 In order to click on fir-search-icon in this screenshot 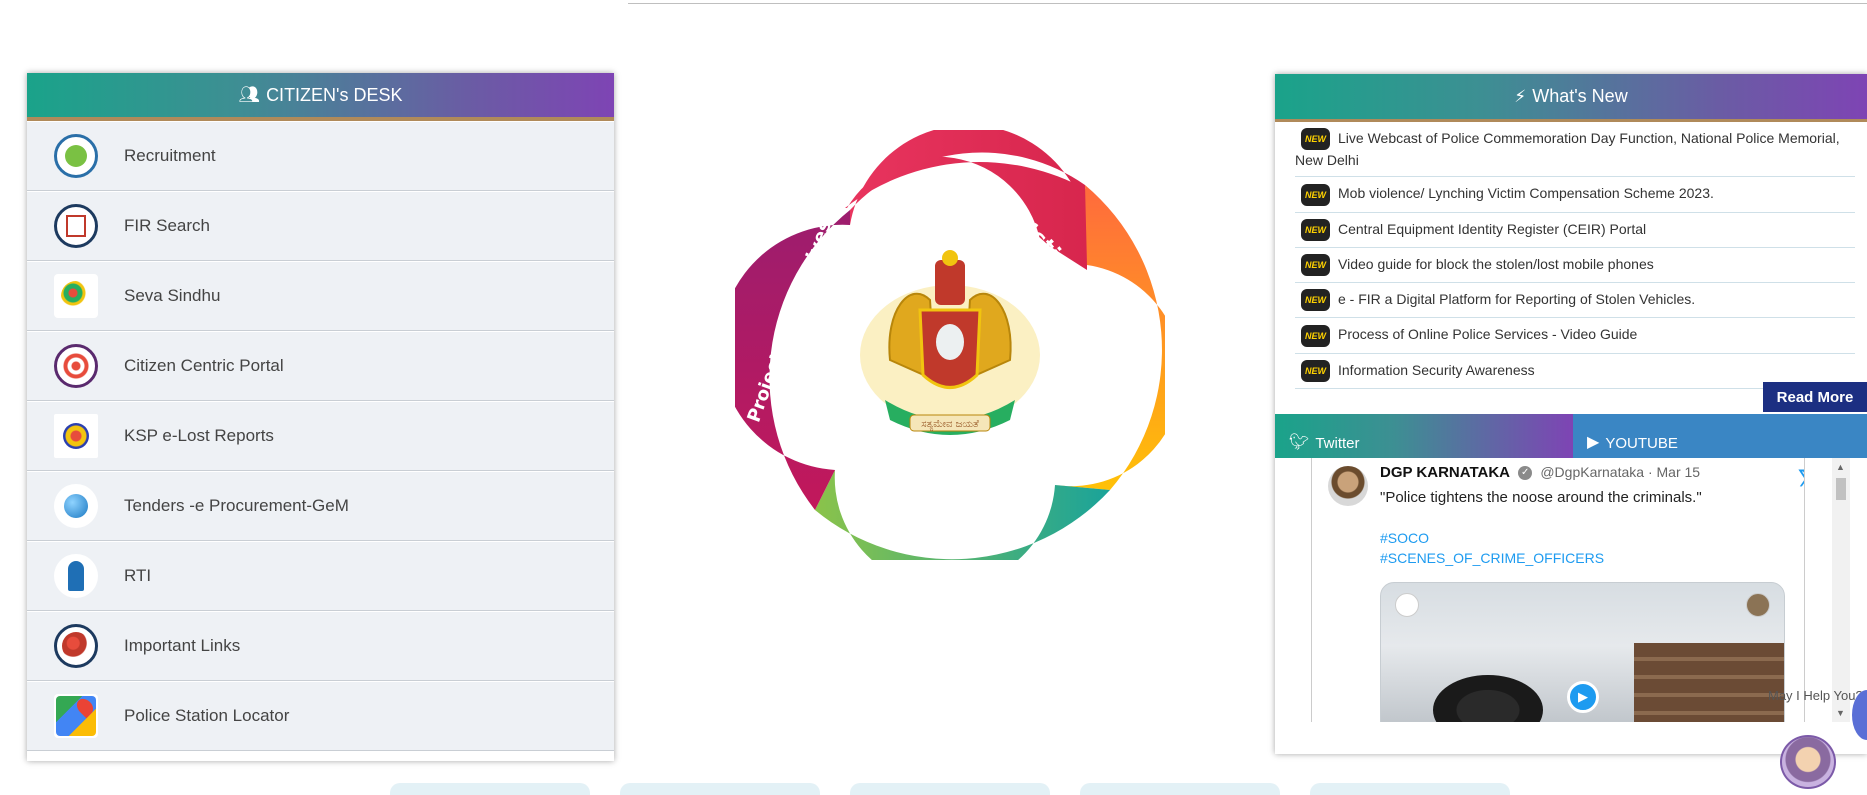, I will do `click(76, 226)`.